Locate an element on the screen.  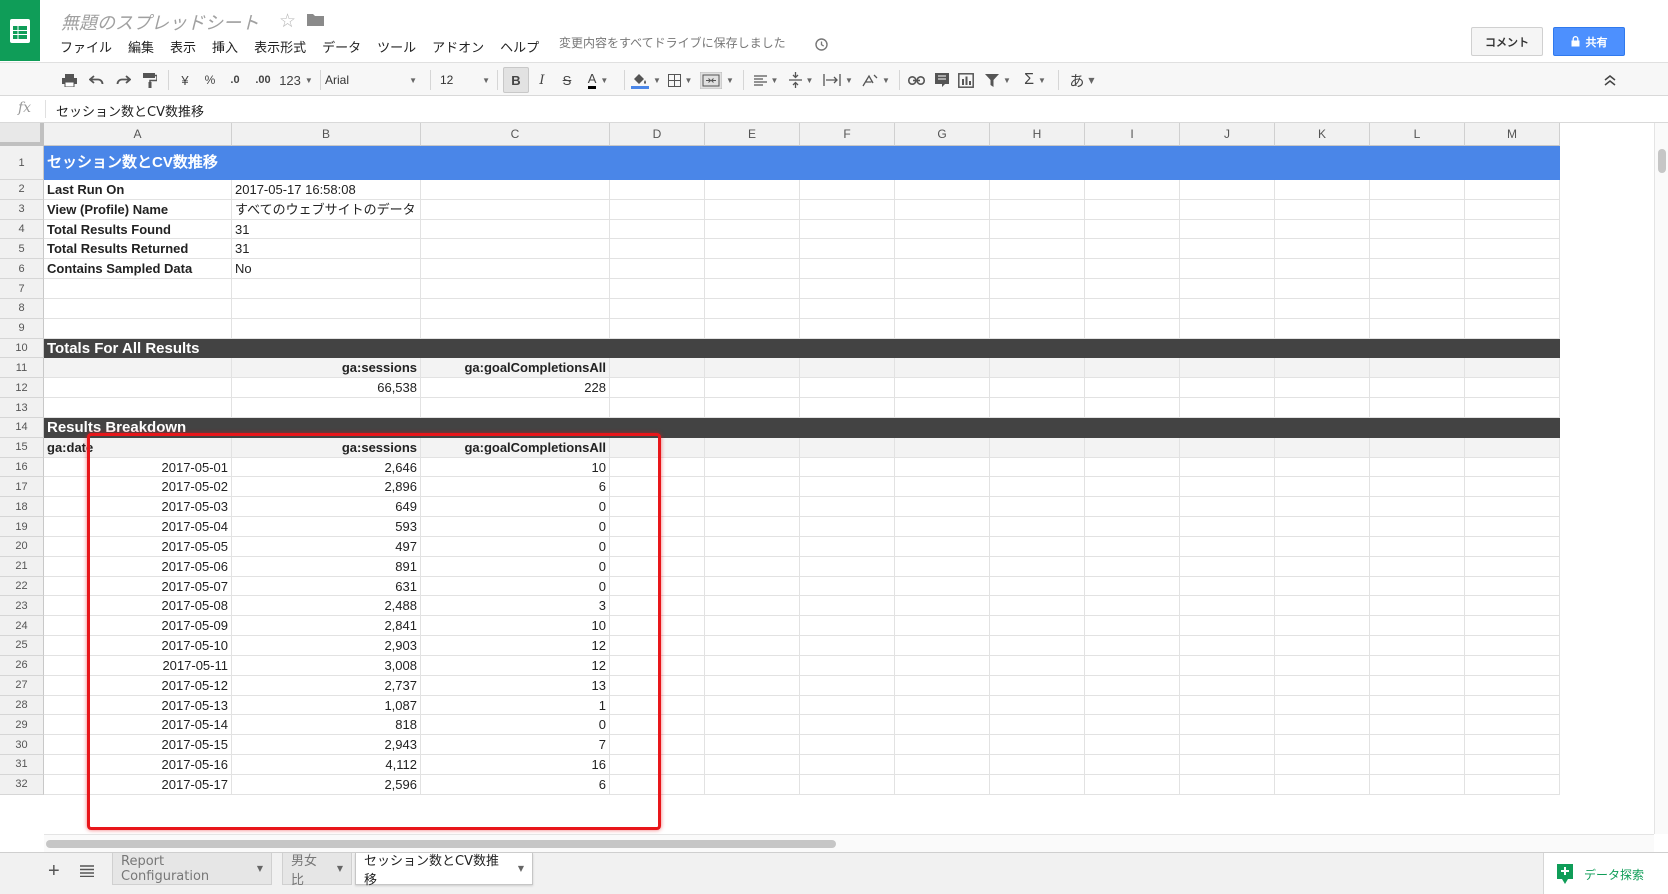
cell-b13 is located at coordinates (326, 408).